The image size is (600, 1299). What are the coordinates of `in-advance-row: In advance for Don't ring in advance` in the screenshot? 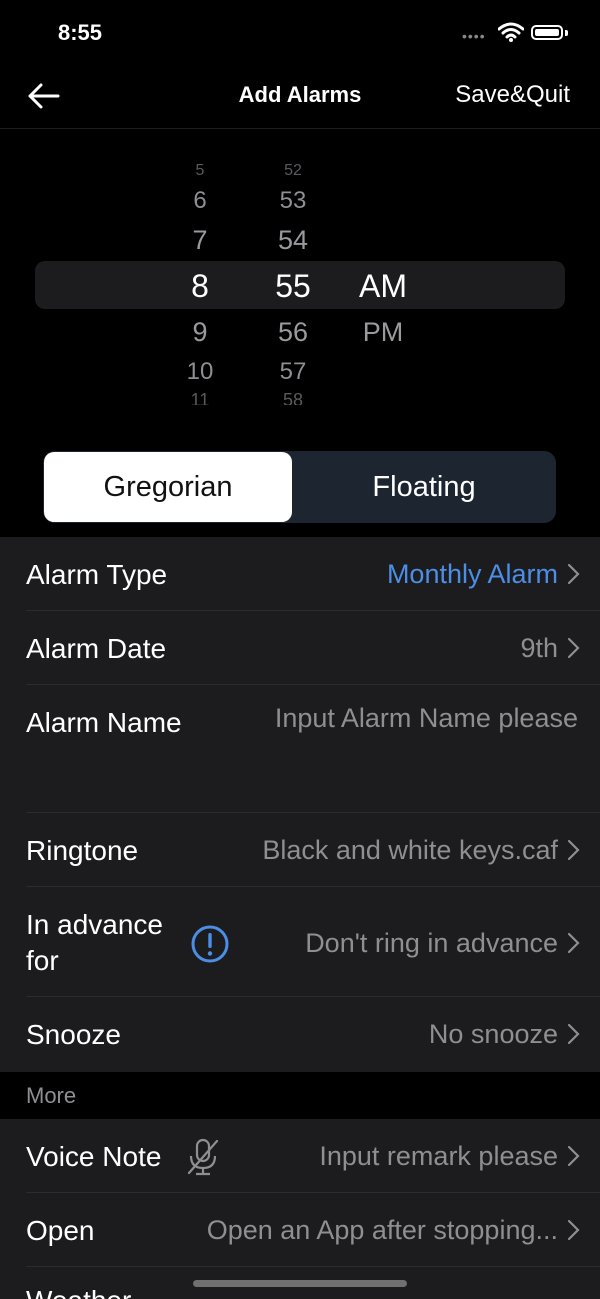 It's located at (300, 942).